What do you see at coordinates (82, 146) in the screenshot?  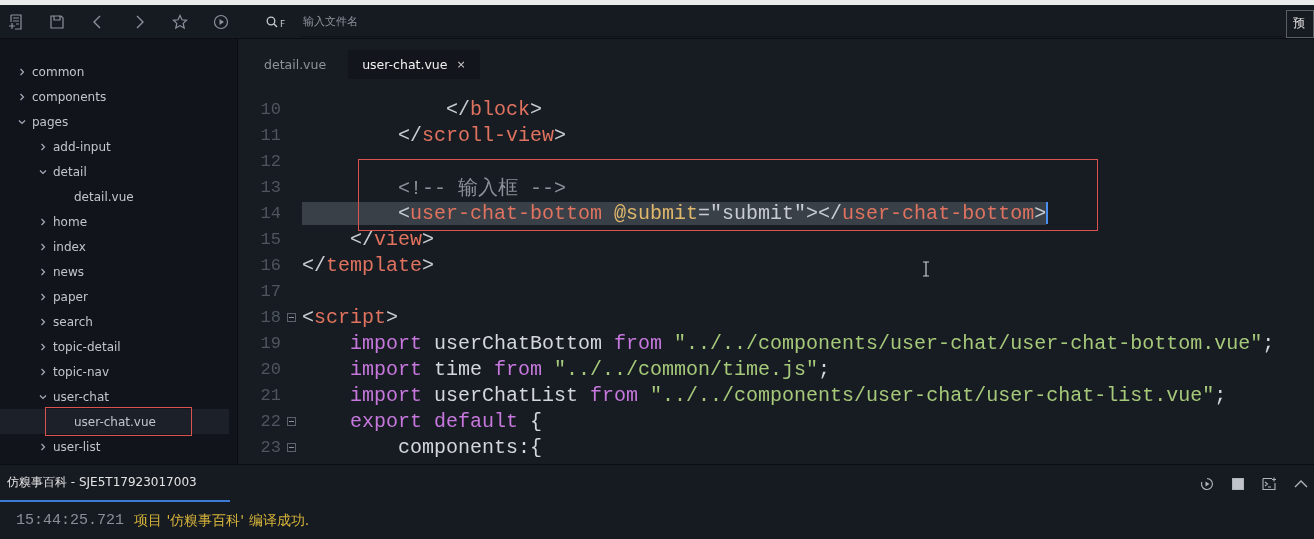 I see `folder-name: add-input` at bounding box center [82, 146].